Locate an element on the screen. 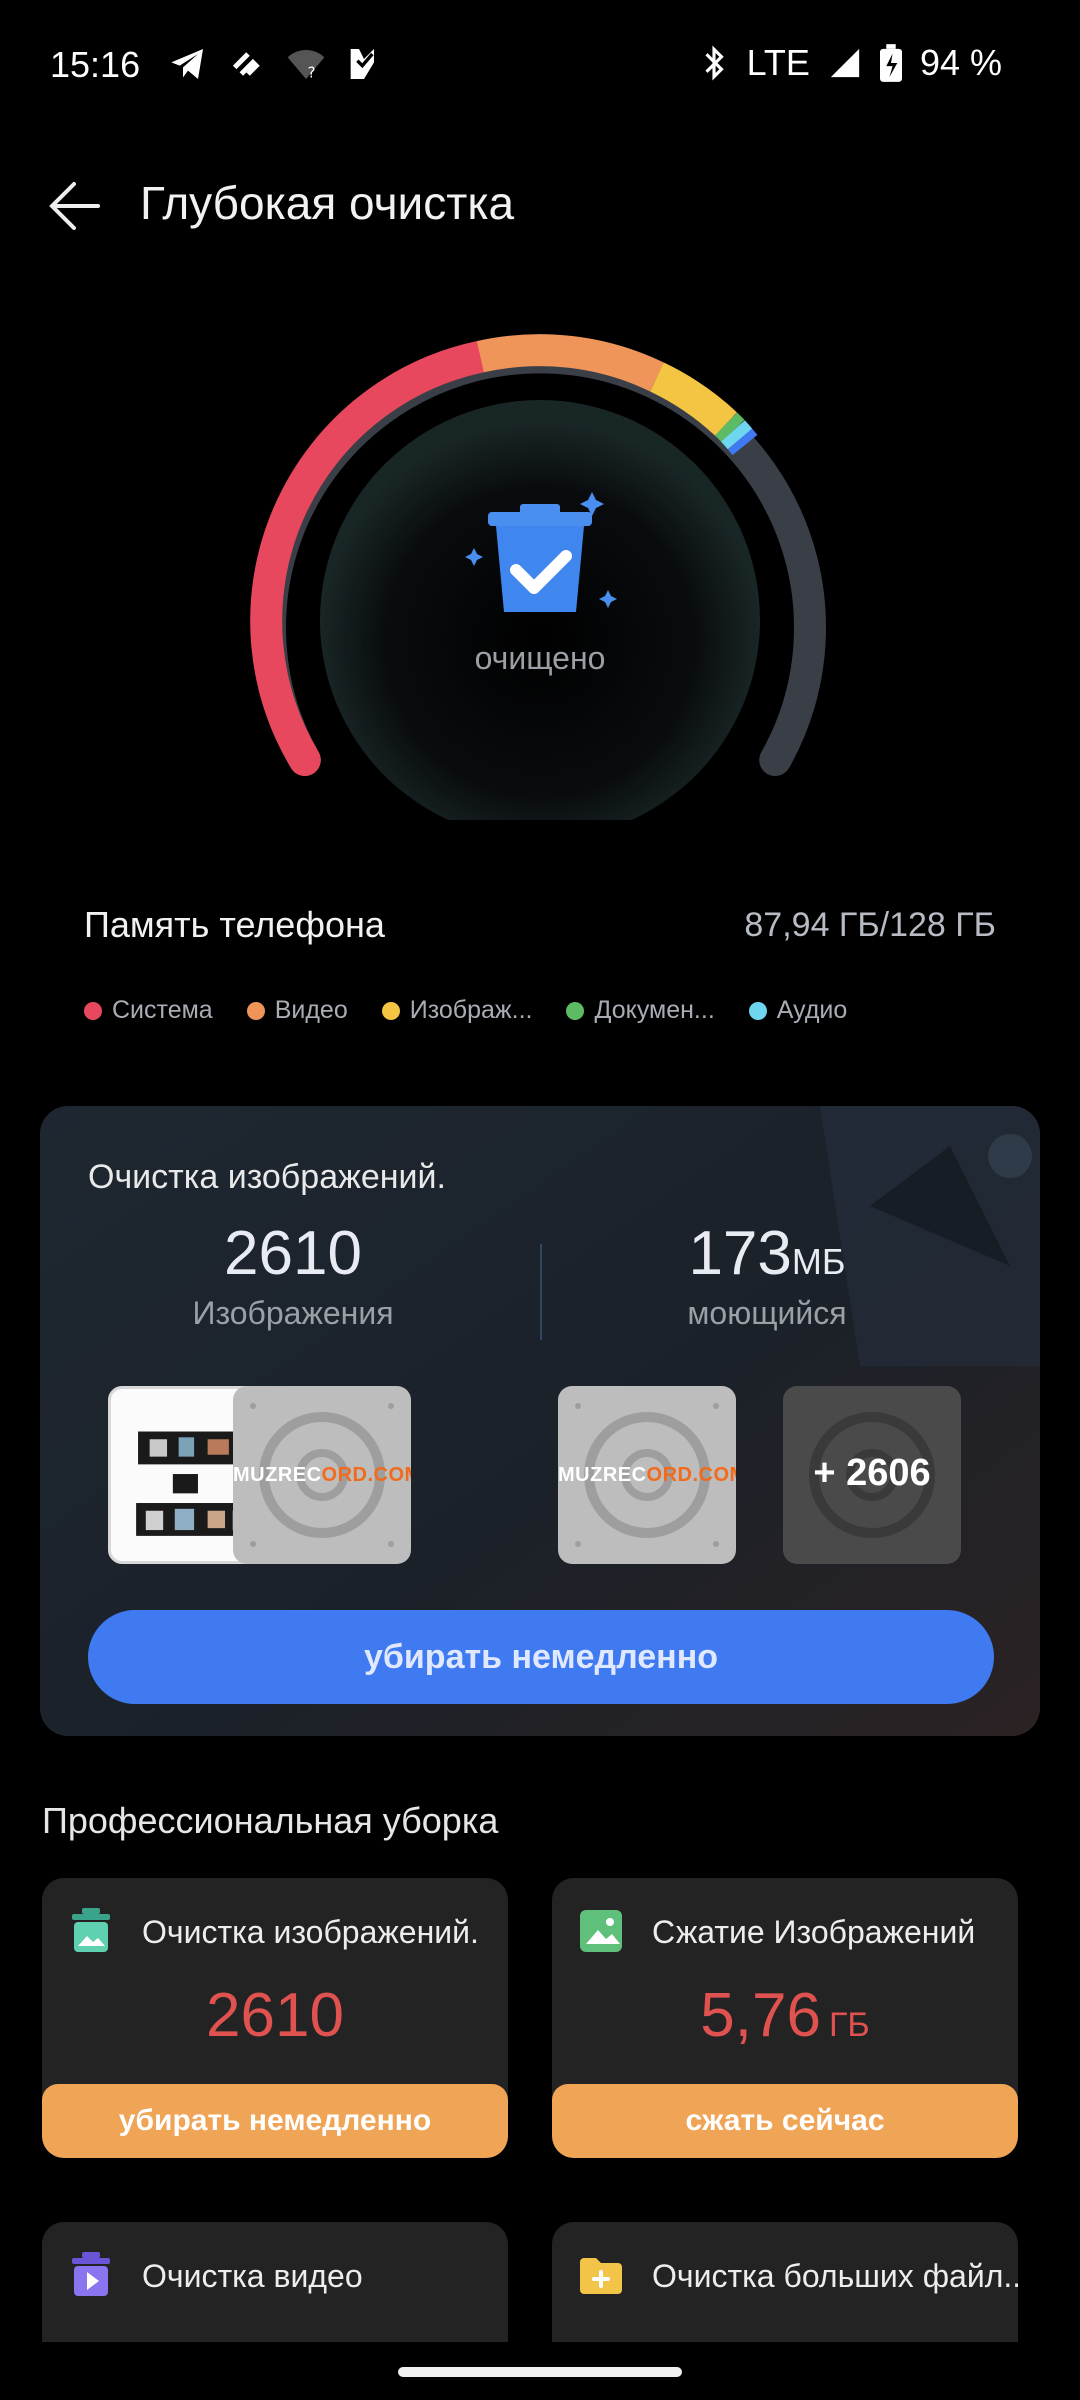 The image size is (1080, 2400). status-bar: 15:16 ? LTE 94 % is located at coordinates (540, 65).